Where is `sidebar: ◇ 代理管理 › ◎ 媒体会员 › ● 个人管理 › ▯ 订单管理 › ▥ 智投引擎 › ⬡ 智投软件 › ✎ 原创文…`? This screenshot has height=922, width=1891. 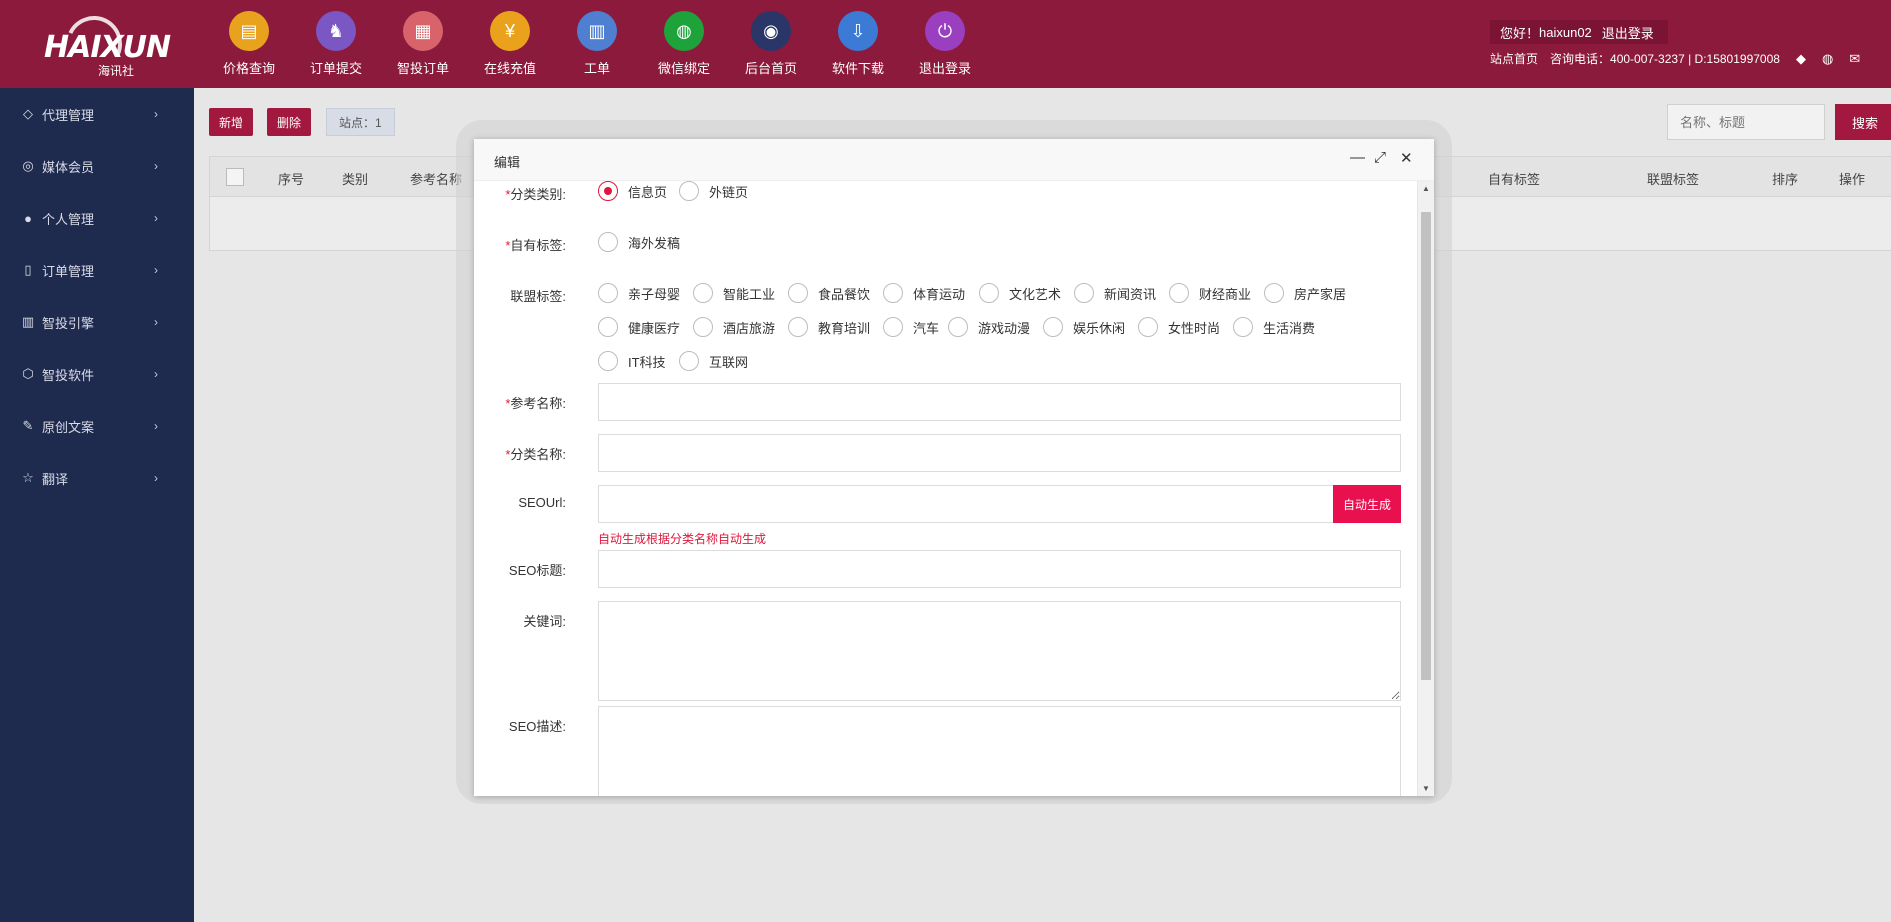
sidebar: ◇ 代理管理 › ◎ 媒体会员 › ● 个人管理 › ▯ 订单管理 › ▥ 智投引擎 › ⬡ 智投软件 › ✎ 原创文… is located at coordinates (97, 505).